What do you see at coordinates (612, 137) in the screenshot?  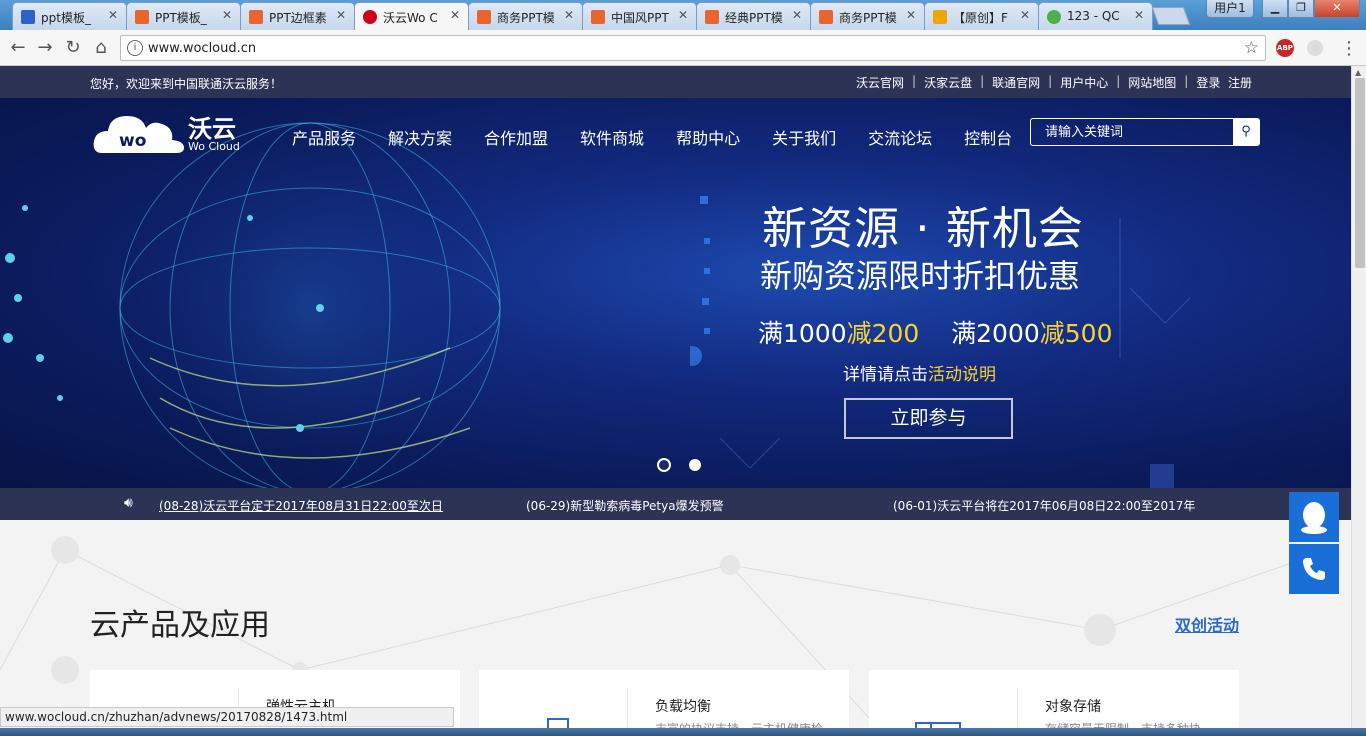 I see `nav-item-software-store: 软件商城` at bounding box center [612, 137].